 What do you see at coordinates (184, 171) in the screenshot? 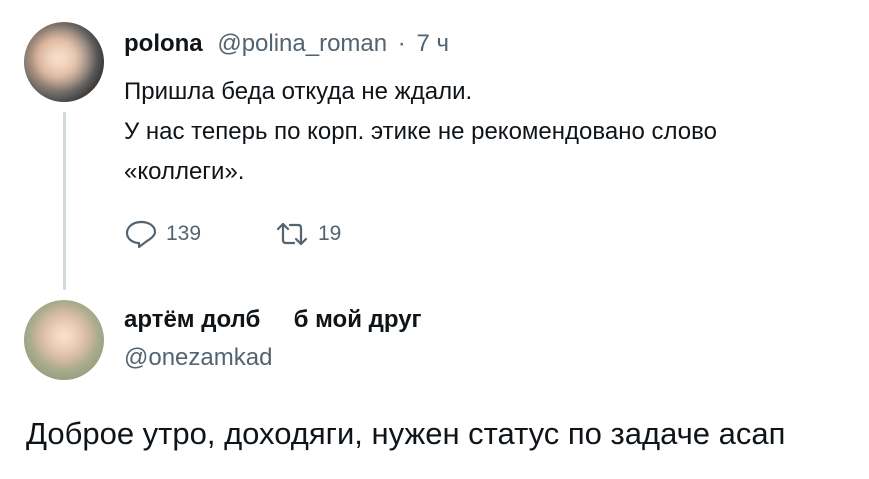
I see `tweet-text-line: «коллеги».` at bounding box center [184, 171].